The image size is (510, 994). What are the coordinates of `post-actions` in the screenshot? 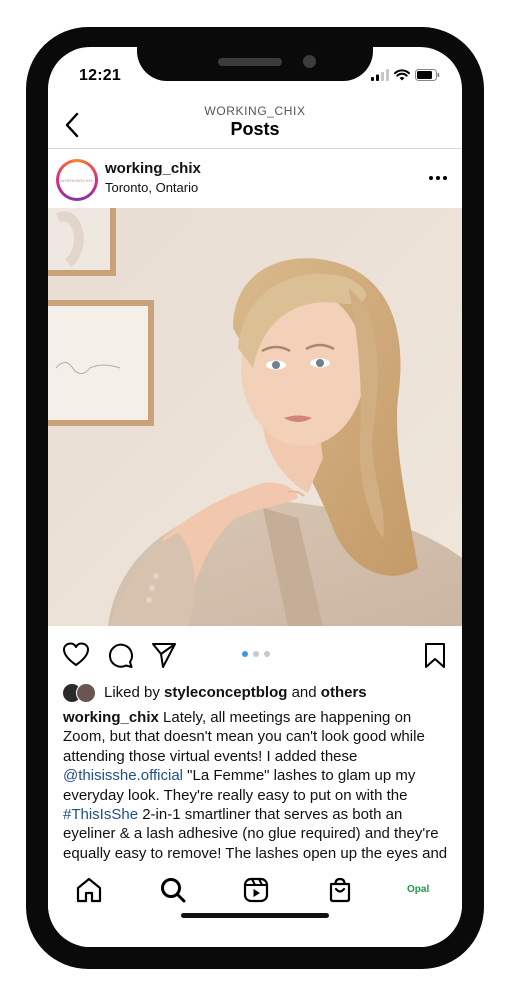 It's located at (255, 655).